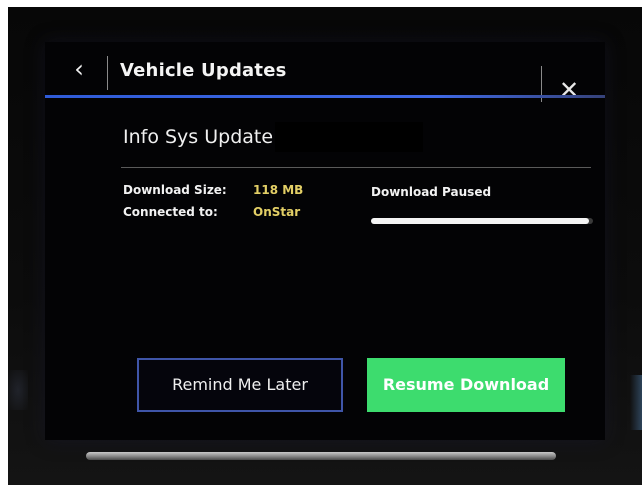 This screenshot has height=485, width=642. What do you see at coordinates (107, 73) in the screenshot?
I see `header-divider` at bounding box center [107, 73].